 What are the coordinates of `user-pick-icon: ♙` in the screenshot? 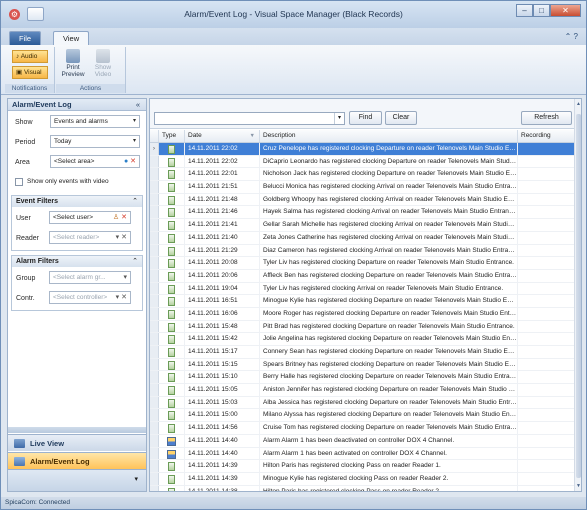 It's located at (116, 217).